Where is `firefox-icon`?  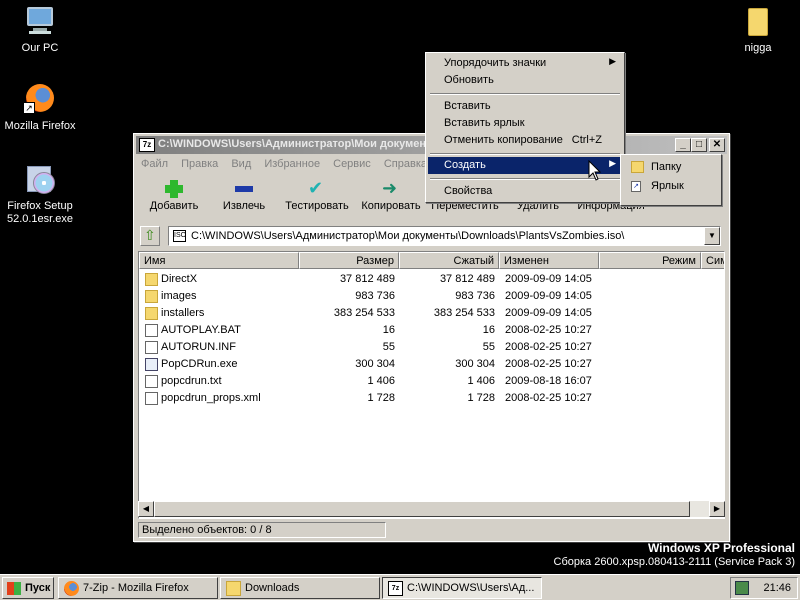 firefox-icon is located at coordinates (71, 588).